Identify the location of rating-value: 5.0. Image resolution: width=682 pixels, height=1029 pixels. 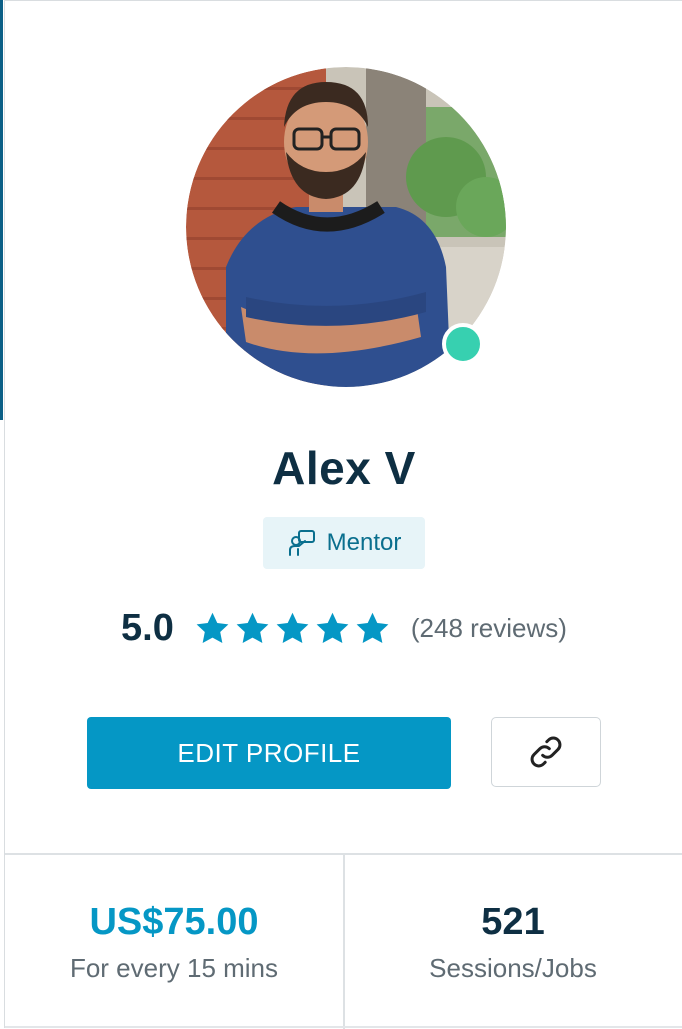
(147, 627).